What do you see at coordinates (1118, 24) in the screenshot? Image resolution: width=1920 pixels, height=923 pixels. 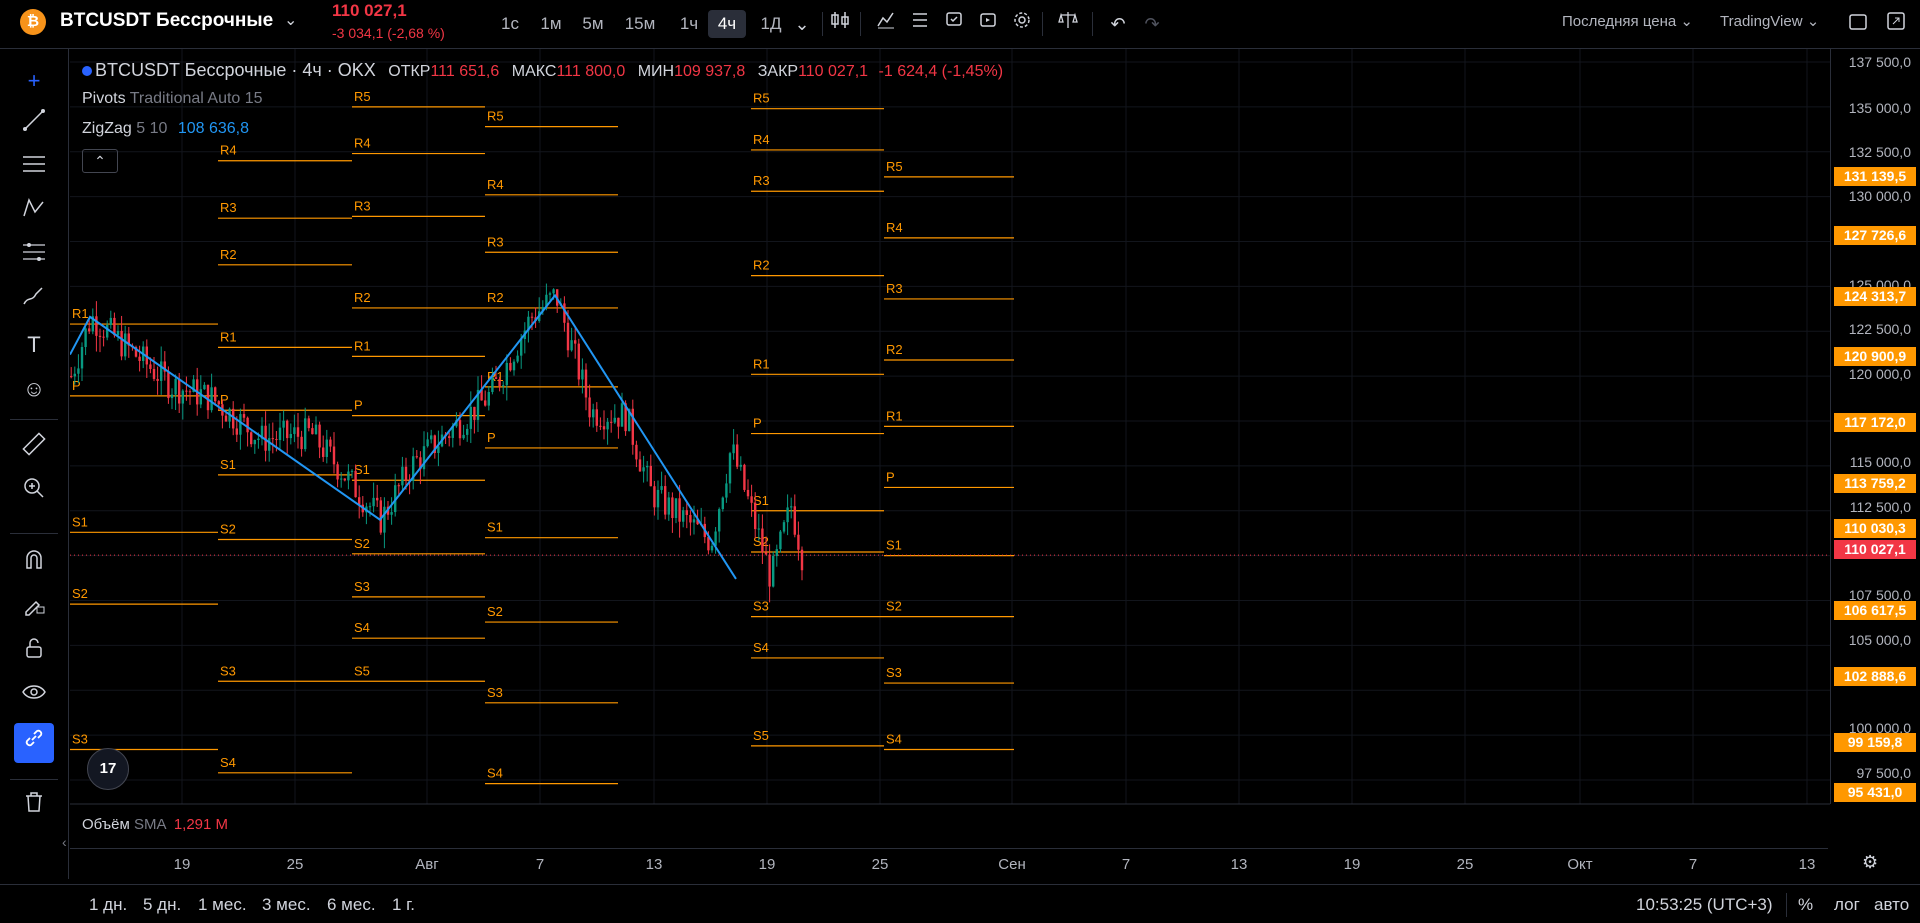 I see `undo-icon: ↶` at bounding box center [1118, 24].